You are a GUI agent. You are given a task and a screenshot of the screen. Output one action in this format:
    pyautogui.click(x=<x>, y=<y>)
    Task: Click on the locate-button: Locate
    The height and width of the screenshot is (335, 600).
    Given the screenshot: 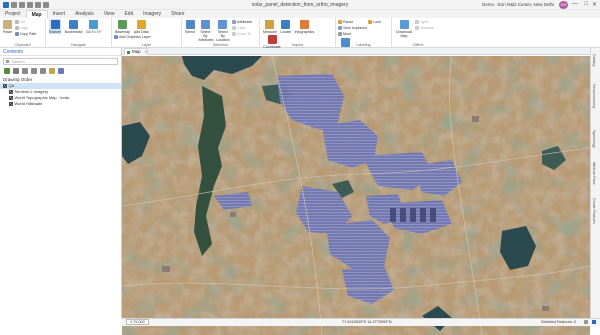 What is the action you would take?
    pyautogui.click(x=285, y=26)
    